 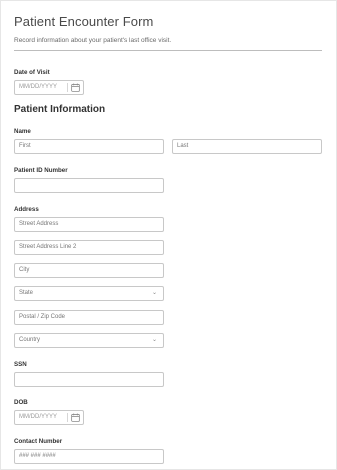 What do you see at coordinates (247, 146) in the screenshot?
I see `last-name-input: Last` at bounding box center [247, 146].